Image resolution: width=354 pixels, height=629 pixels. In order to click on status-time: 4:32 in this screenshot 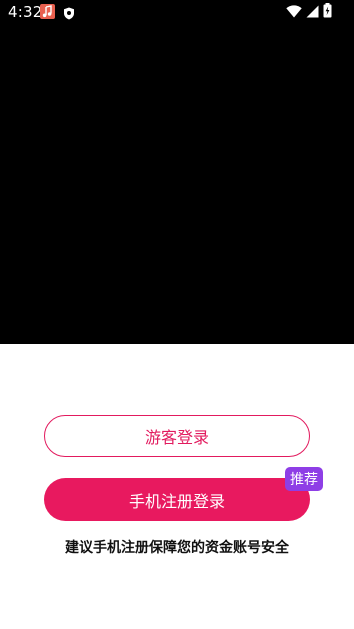, I will do `click(25, 12)`.